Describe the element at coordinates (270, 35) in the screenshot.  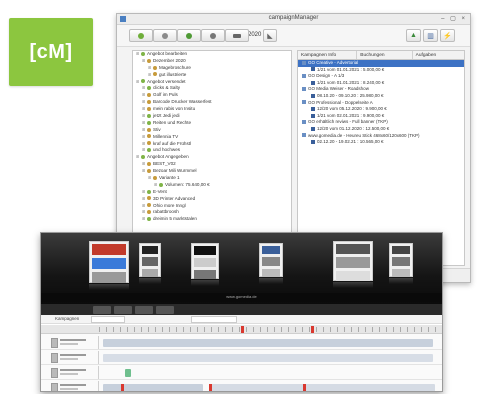
I see `next-year-button: ◣` at that location.